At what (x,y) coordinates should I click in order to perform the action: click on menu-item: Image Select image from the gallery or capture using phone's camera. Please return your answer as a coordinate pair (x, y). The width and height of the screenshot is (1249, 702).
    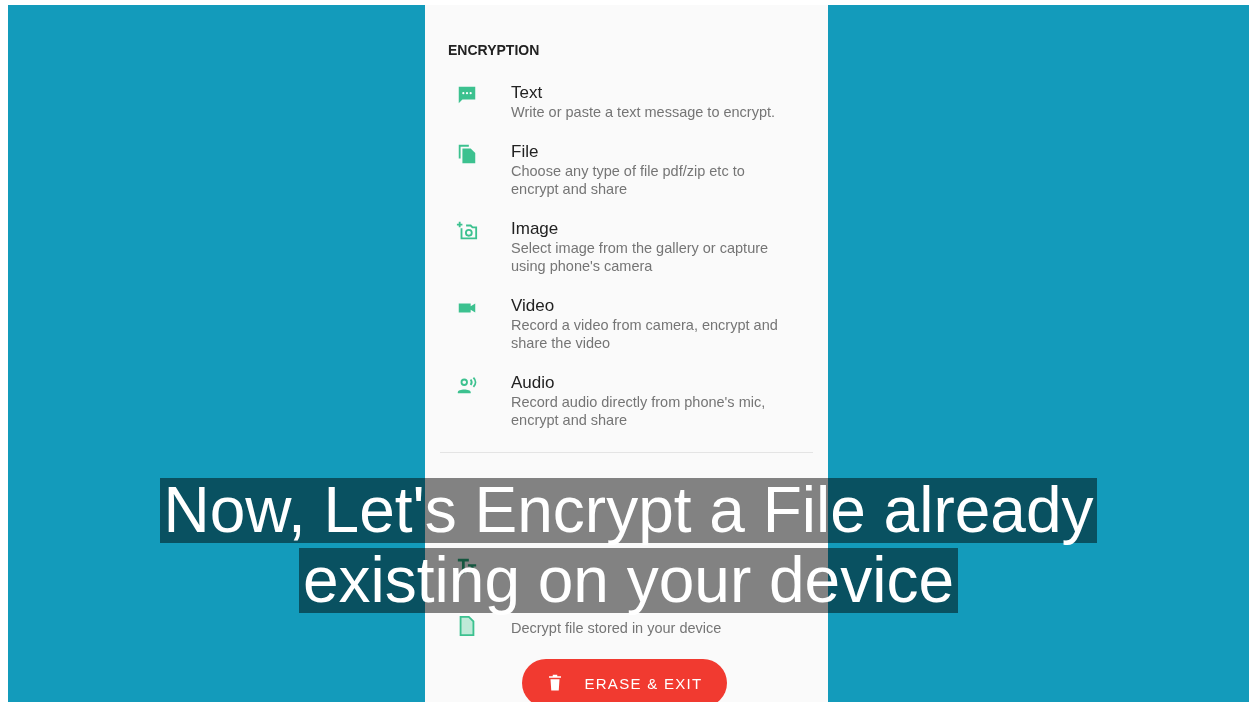
    Looking at the image, I should click on (626, 246).